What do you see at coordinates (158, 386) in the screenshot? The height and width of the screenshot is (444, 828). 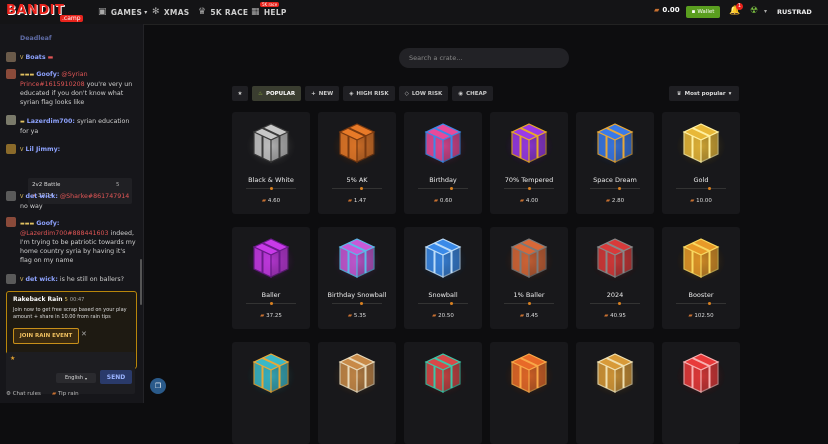 I see `chat-toggle-button: ❐` at bounding box center [158, 386].